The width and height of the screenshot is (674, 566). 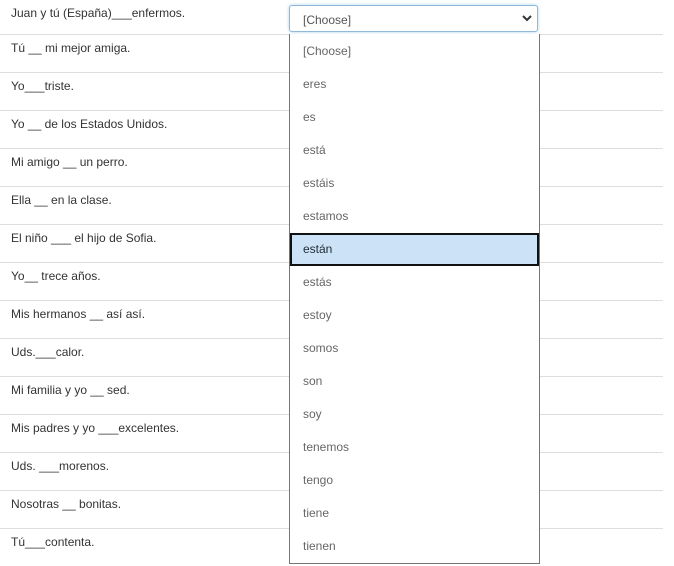 I want to click on question-text: Mis padres y yo ___excelentes., so click(x=95, y=428).